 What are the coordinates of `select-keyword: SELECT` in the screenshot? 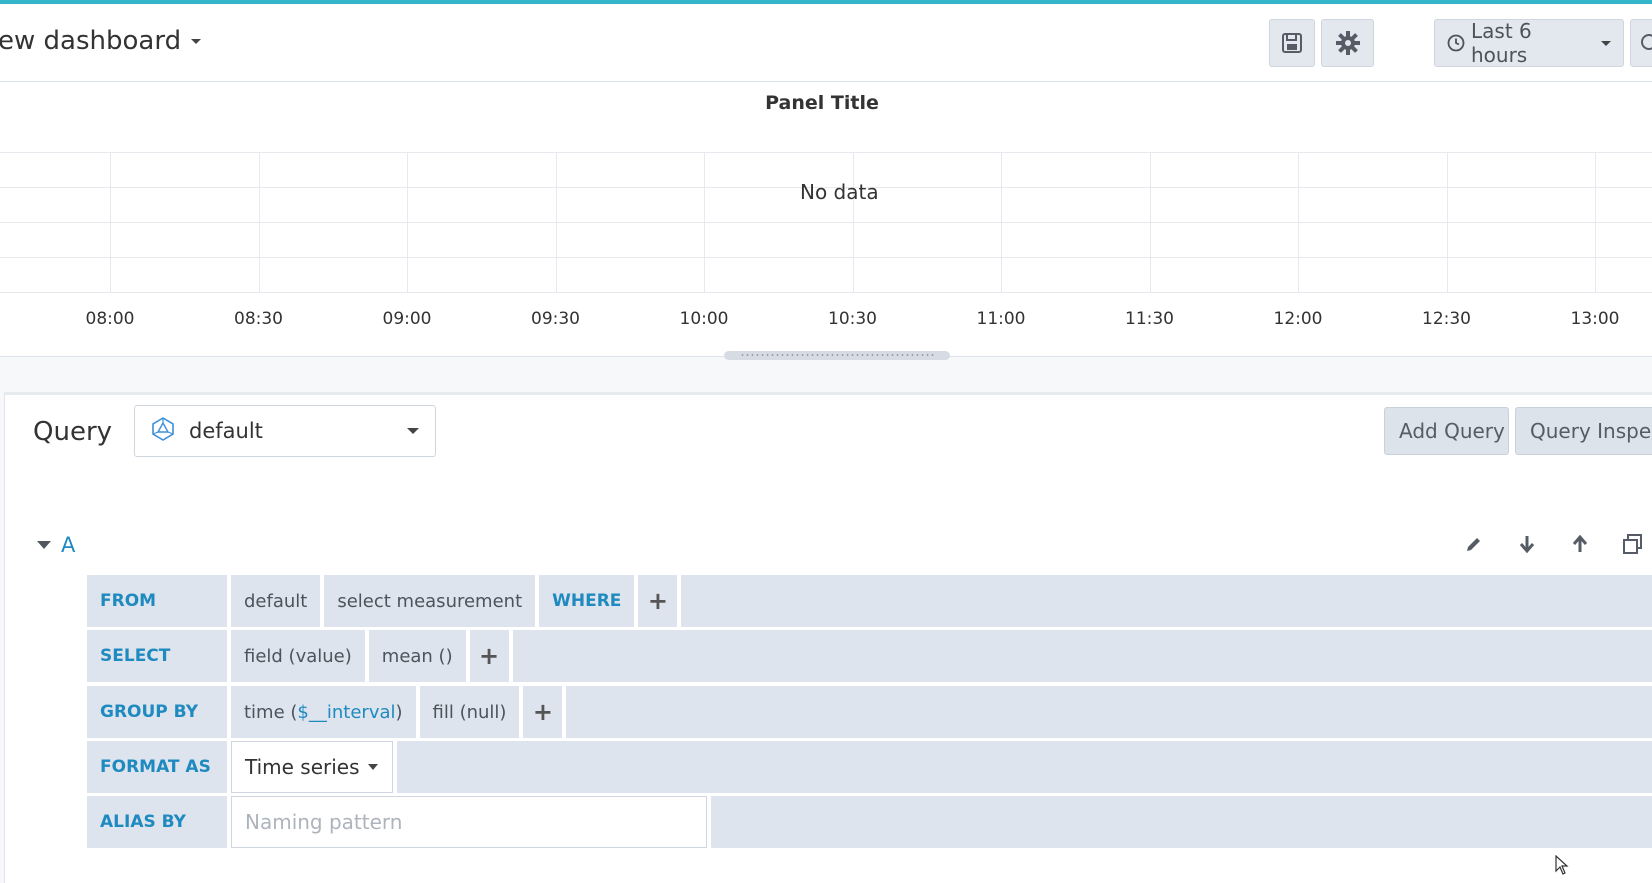 It's located at (157, 656).